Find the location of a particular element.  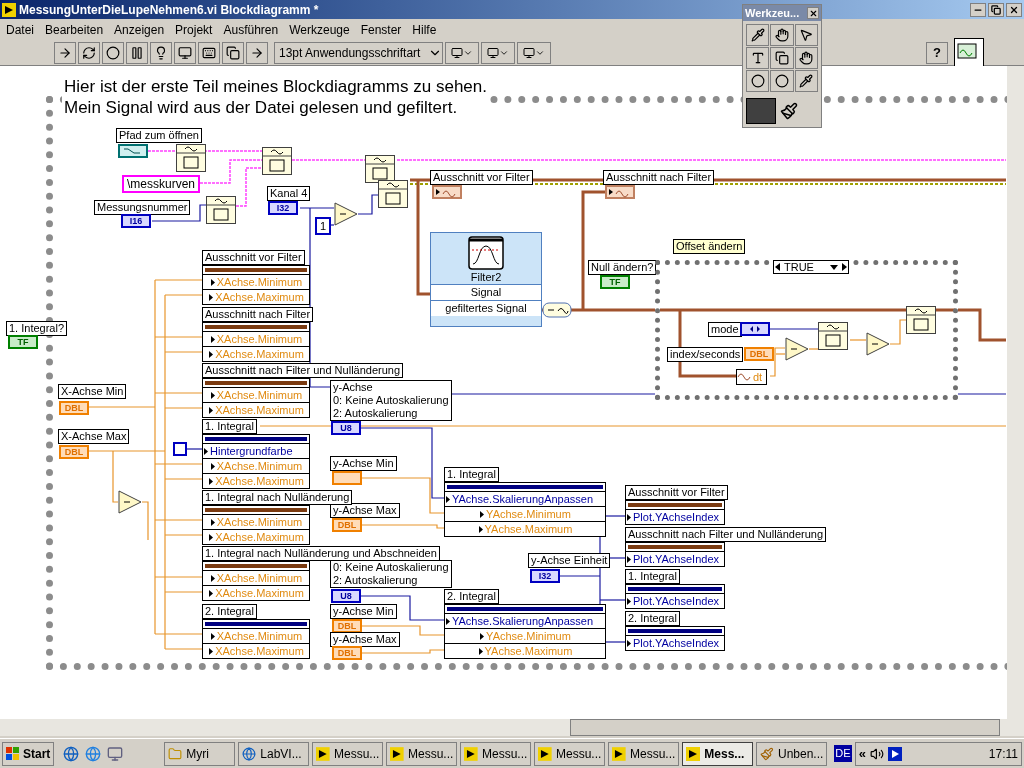

vertical-scrollbar is located at coordinates (1015, 392).